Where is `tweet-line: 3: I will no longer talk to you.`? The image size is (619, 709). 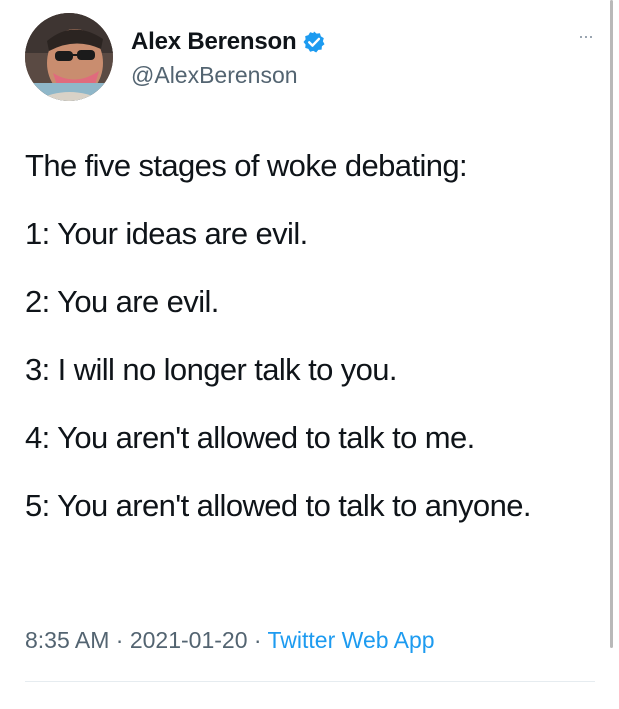
tweet-line: 3: I will no longer talk to you. is located at coordinates (211, 369).